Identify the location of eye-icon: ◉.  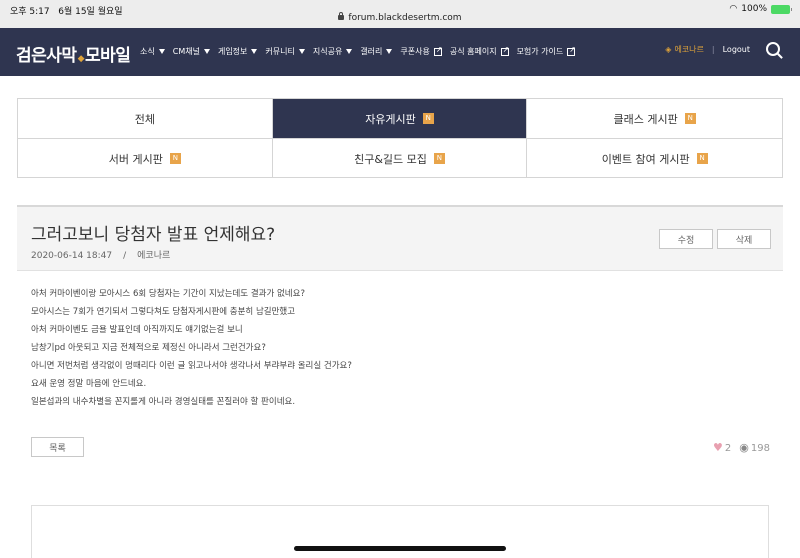
(744, 447).